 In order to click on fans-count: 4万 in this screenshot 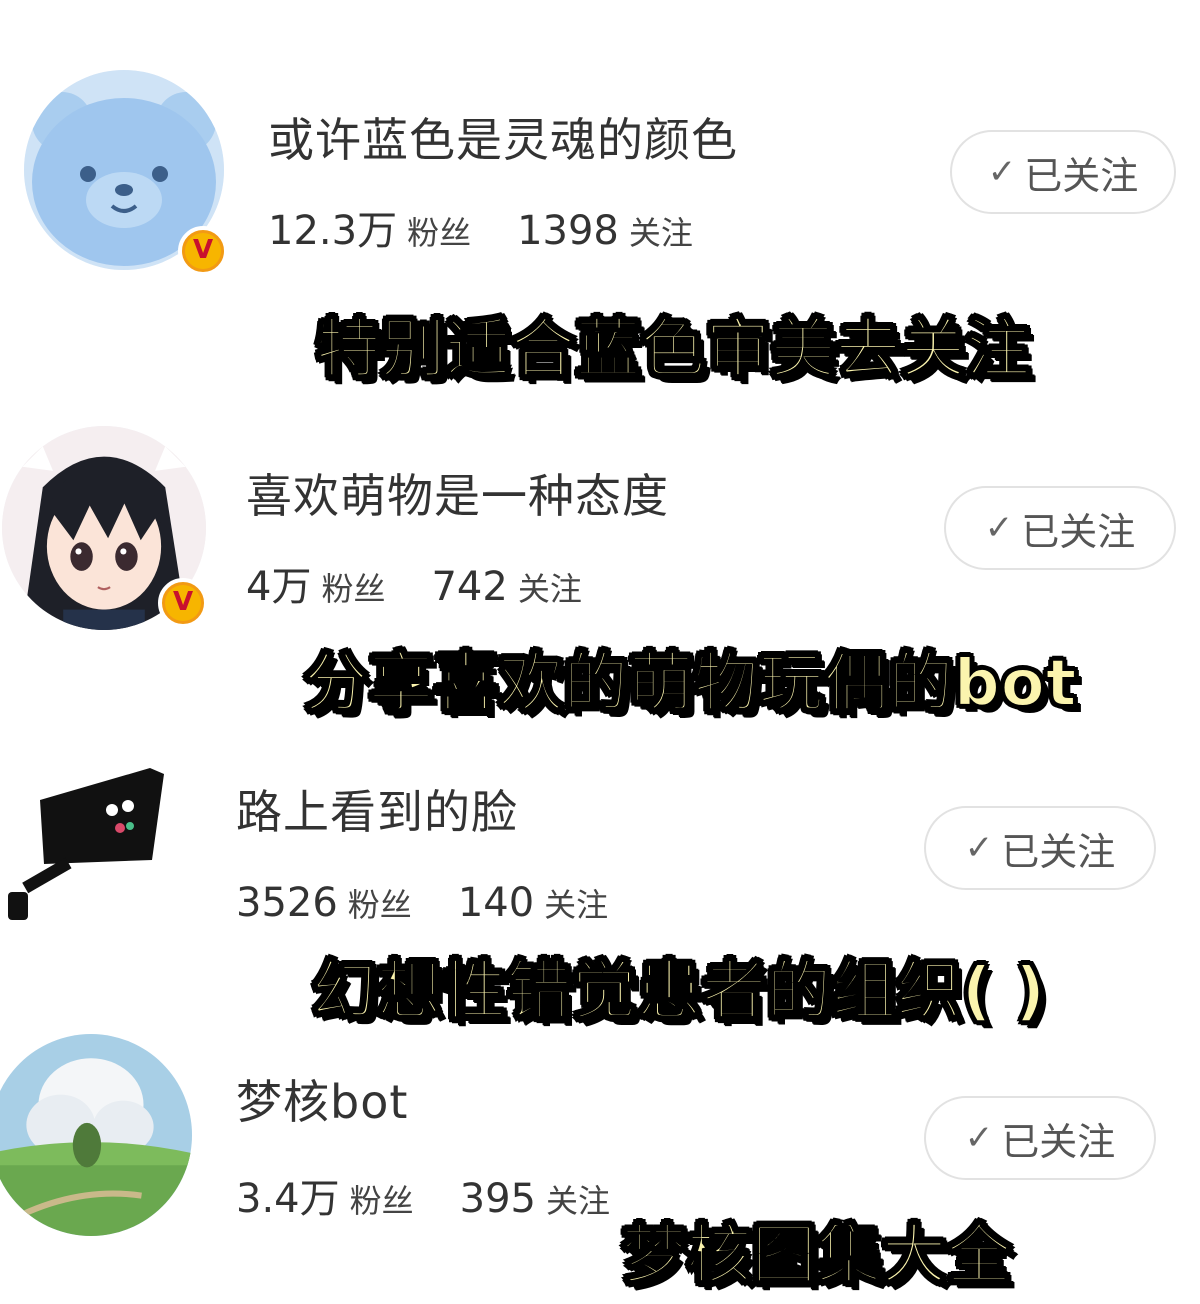, I will do `click(279, 587)`.